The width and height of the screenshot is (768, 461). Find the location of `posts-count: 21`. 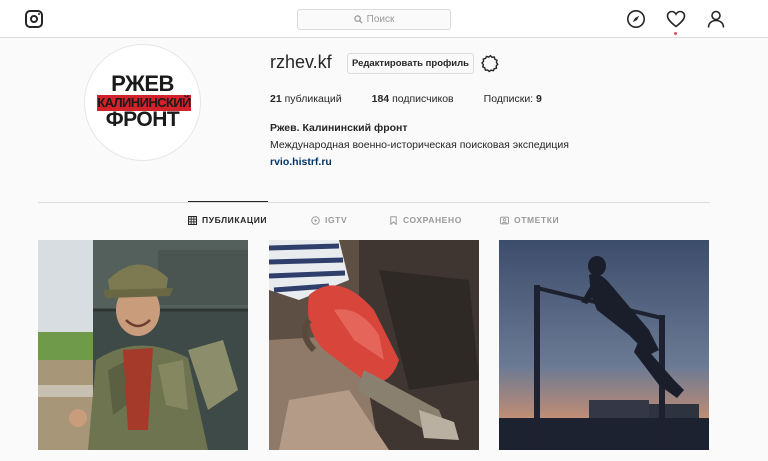

posts-count: 21 is located at coordinates (276, 99).